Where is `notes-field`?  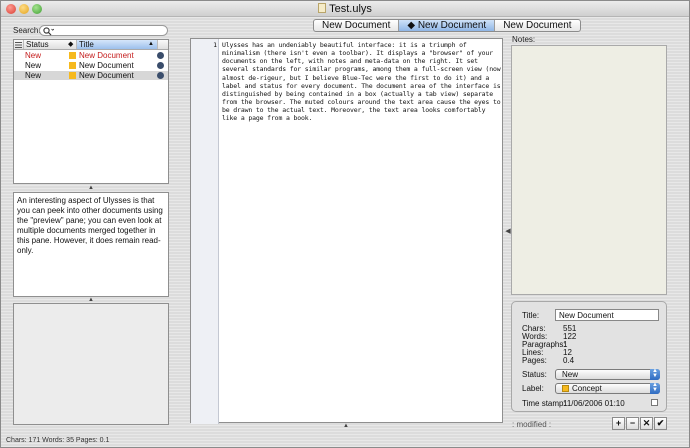 notes-field is located at coordinates (589, 170).